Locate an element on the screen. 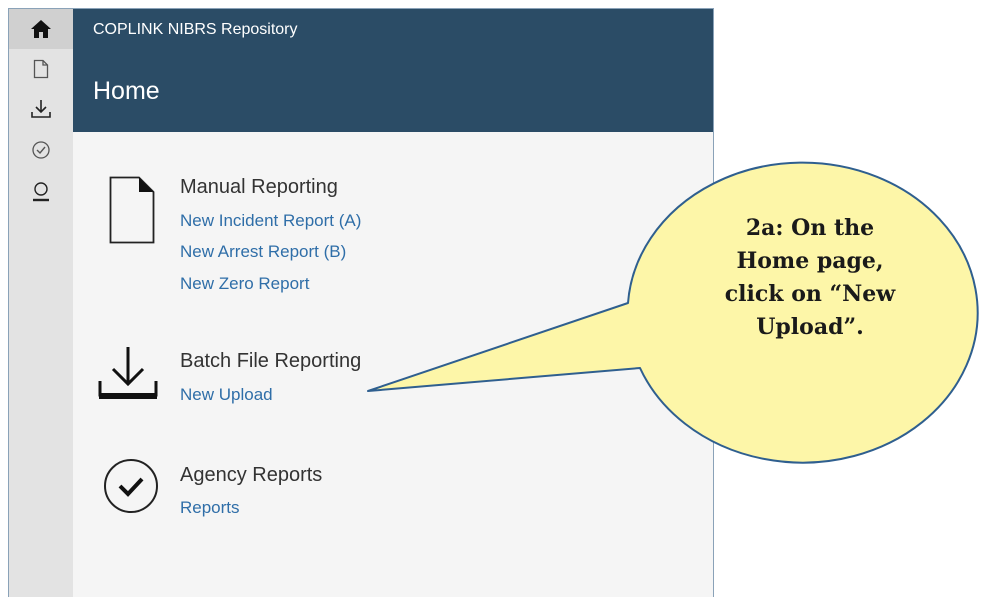 This screenshot has width=993, height=597. rail-user-button is located at coordinates (41, 192).